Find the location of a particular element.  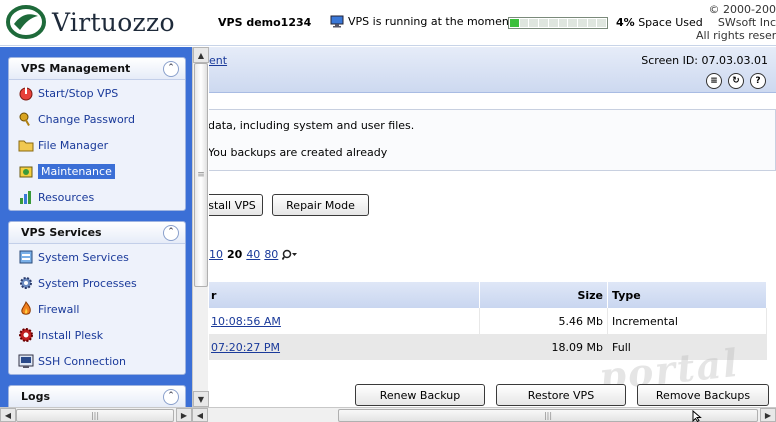

sidebar-item-firewall: Firewall is located at coordinates (97, 309).